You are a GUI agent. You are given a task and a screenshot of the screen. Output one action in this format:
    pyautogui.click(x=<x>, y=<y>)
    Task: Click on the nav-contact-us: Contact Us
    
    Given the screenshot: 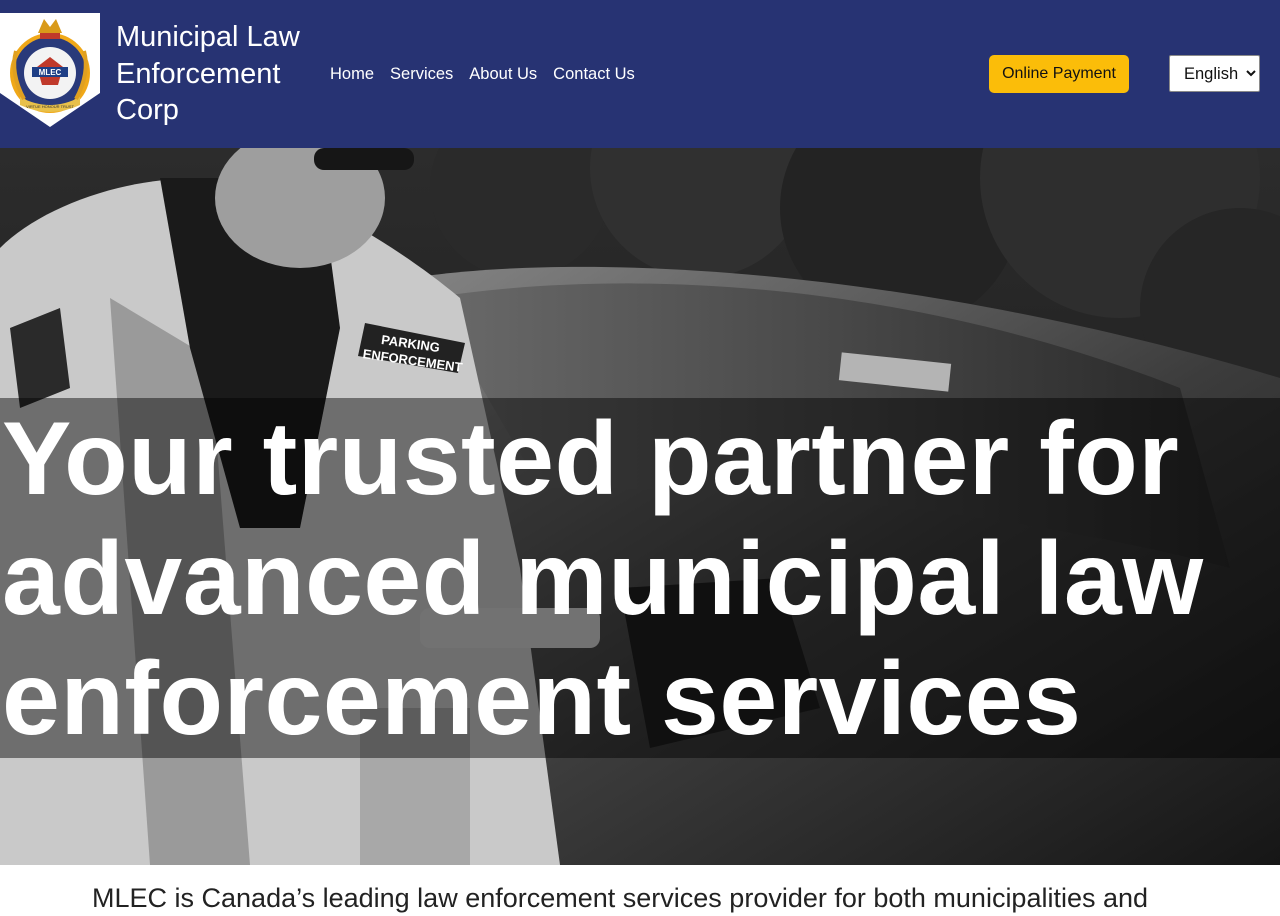 What is the action you would take?
    pyautogui.click(x=594, y=74)
    